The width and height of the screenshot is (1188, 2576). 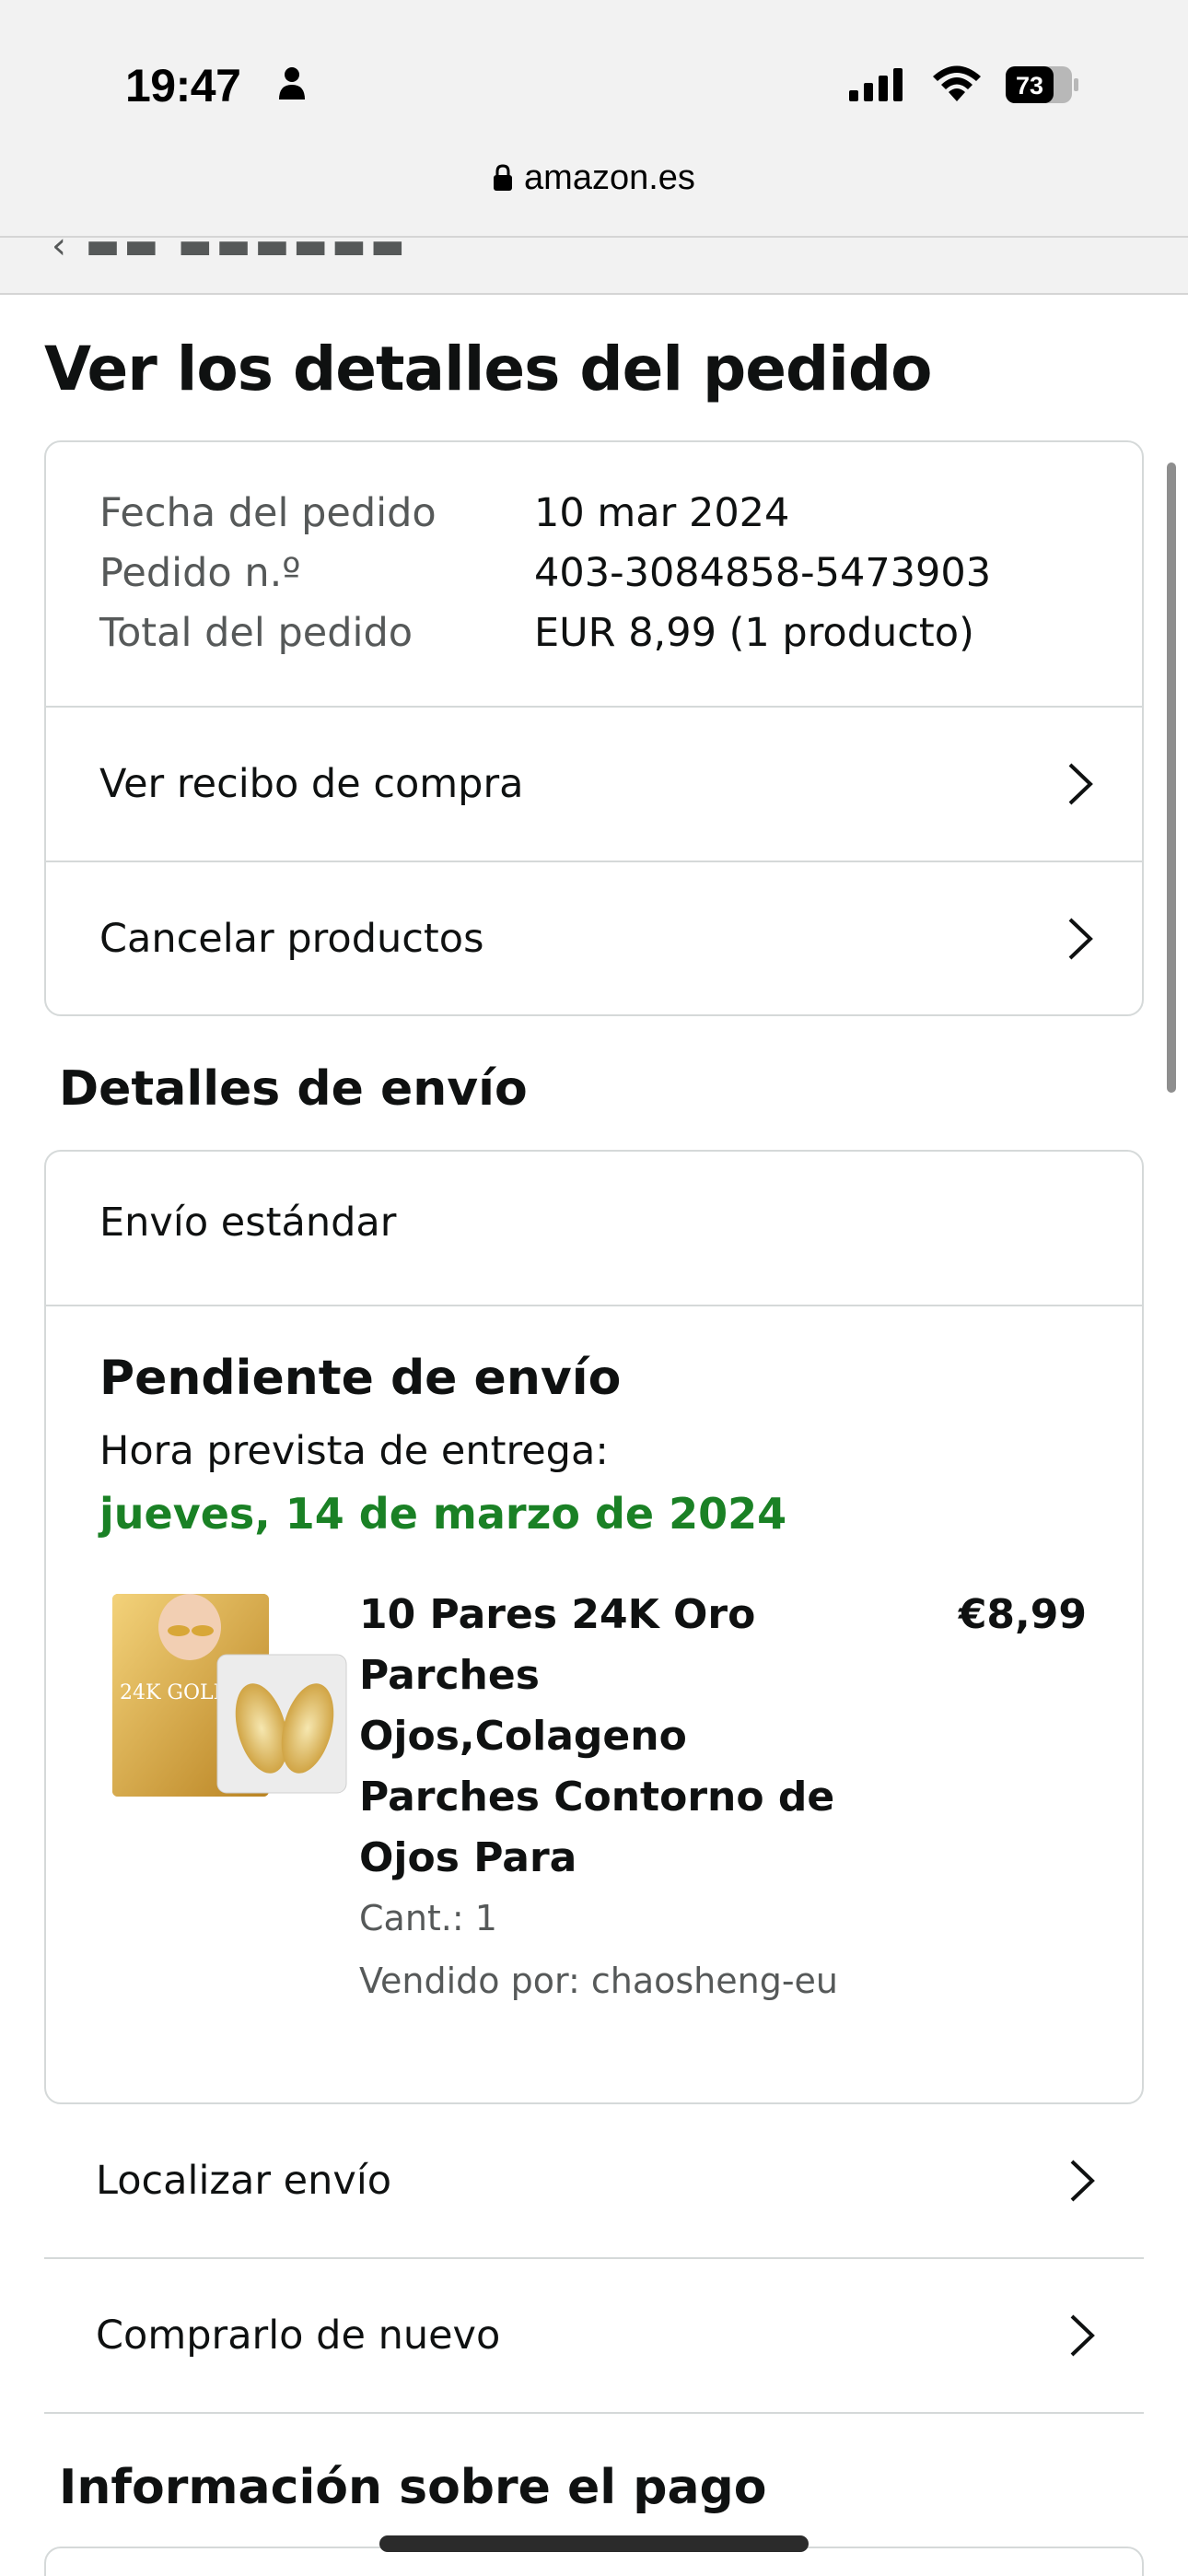 I want to click on summary-value: 403-3084858-5473903, so click(x=763, y=572).